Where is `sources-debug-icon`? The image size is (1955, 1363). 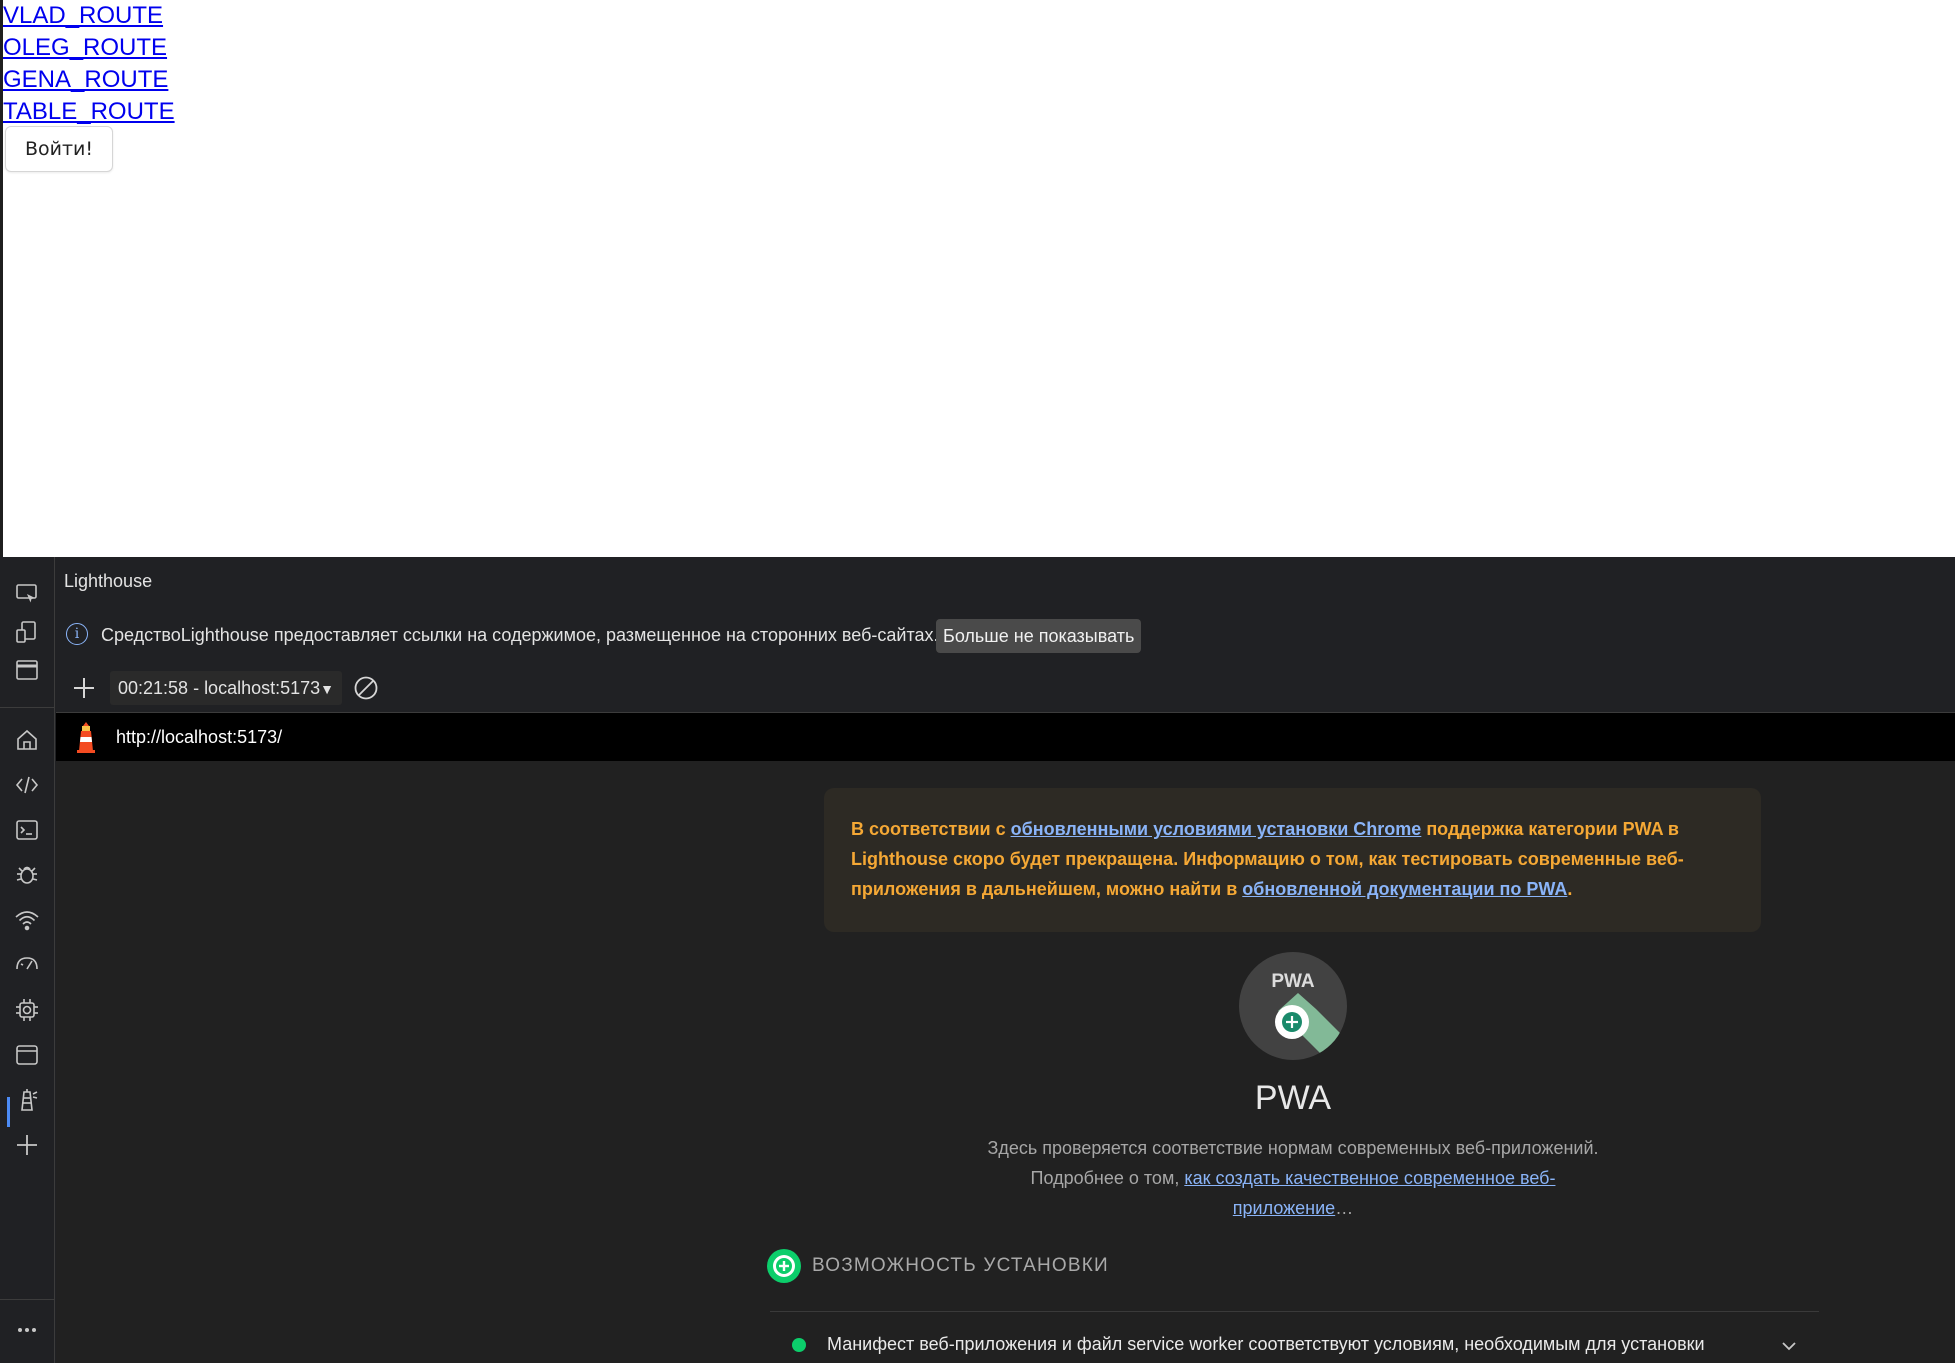 sources-debug-icon is located at coordinates (27, 875).